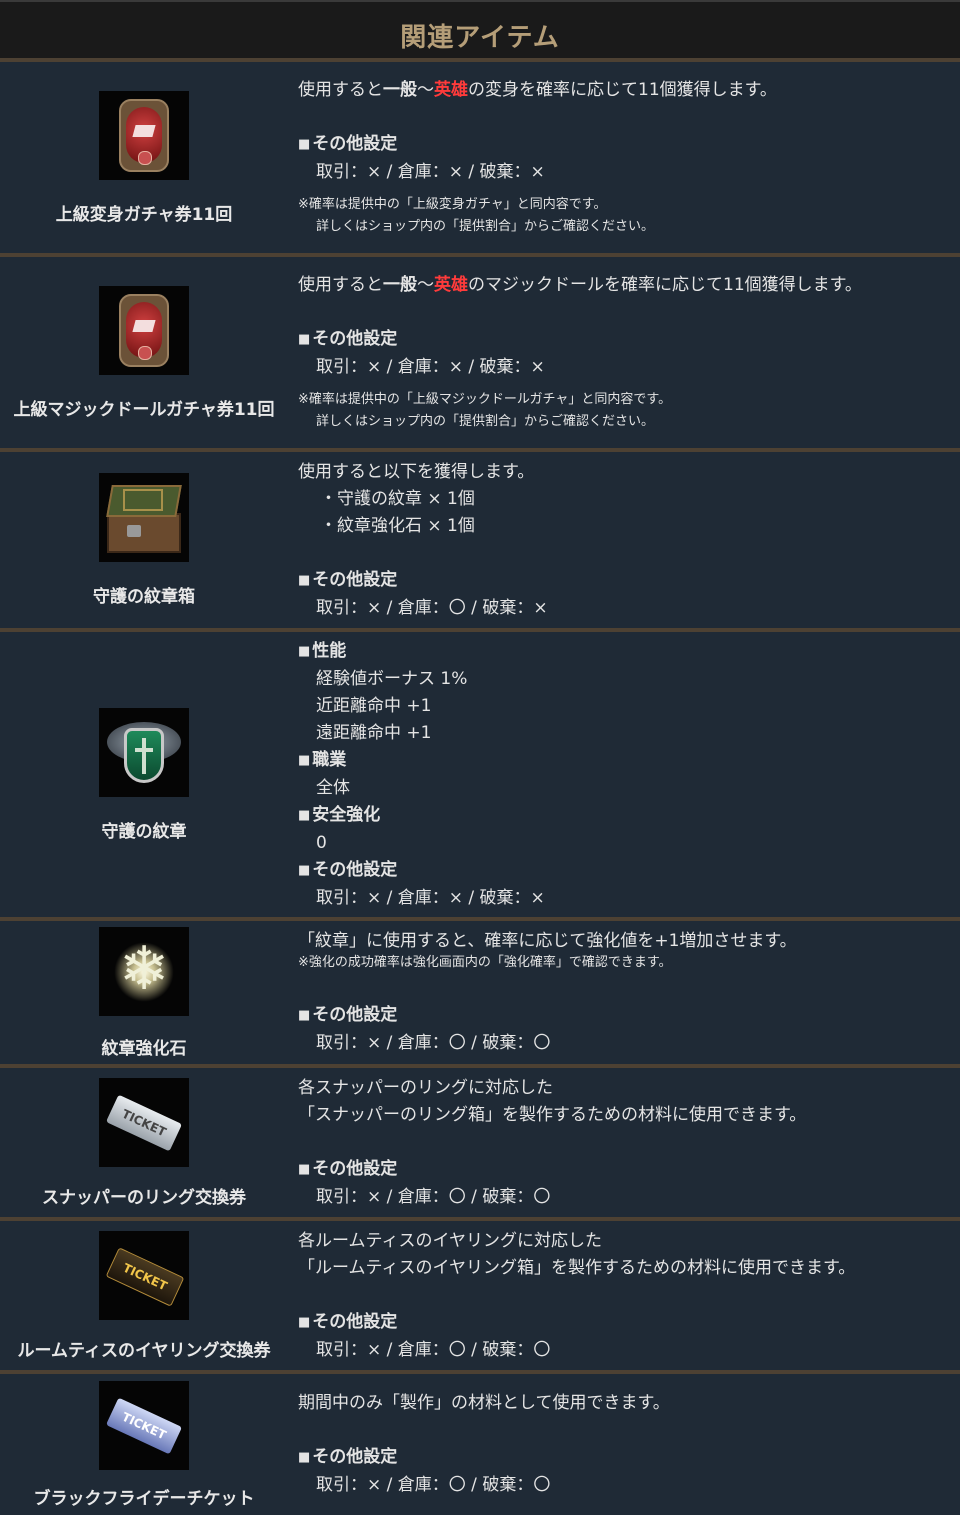 This screenshot has height=1515, width=960. I want to click on note-line: ※強化の成功確率は強化画面内の「強化確率」で確認できます。, so click(485, 962).